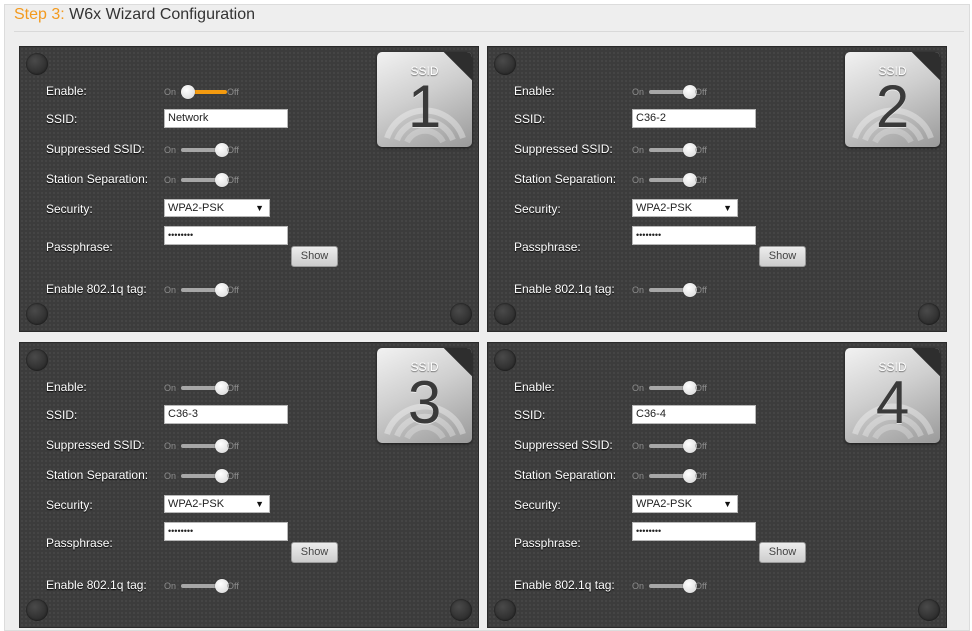 This screenshot has width=972, height=631. I want to click on passphrase-label: Passphrase:, so click(547, 543).